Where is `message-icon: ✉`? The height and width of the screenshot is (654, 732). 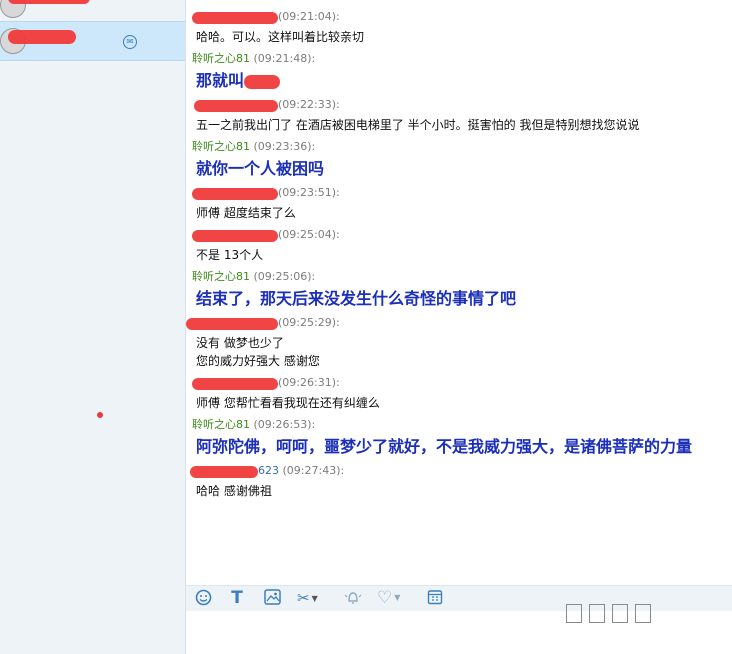 message-icon: ✉ is located at coordinates (130, 42).